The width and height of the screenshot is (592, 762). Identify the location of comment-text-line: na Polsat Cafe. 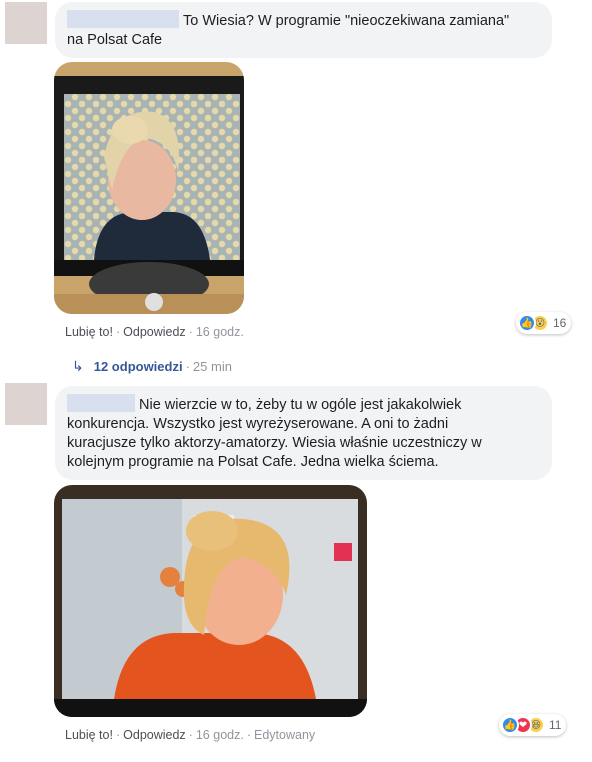
(115, 40).